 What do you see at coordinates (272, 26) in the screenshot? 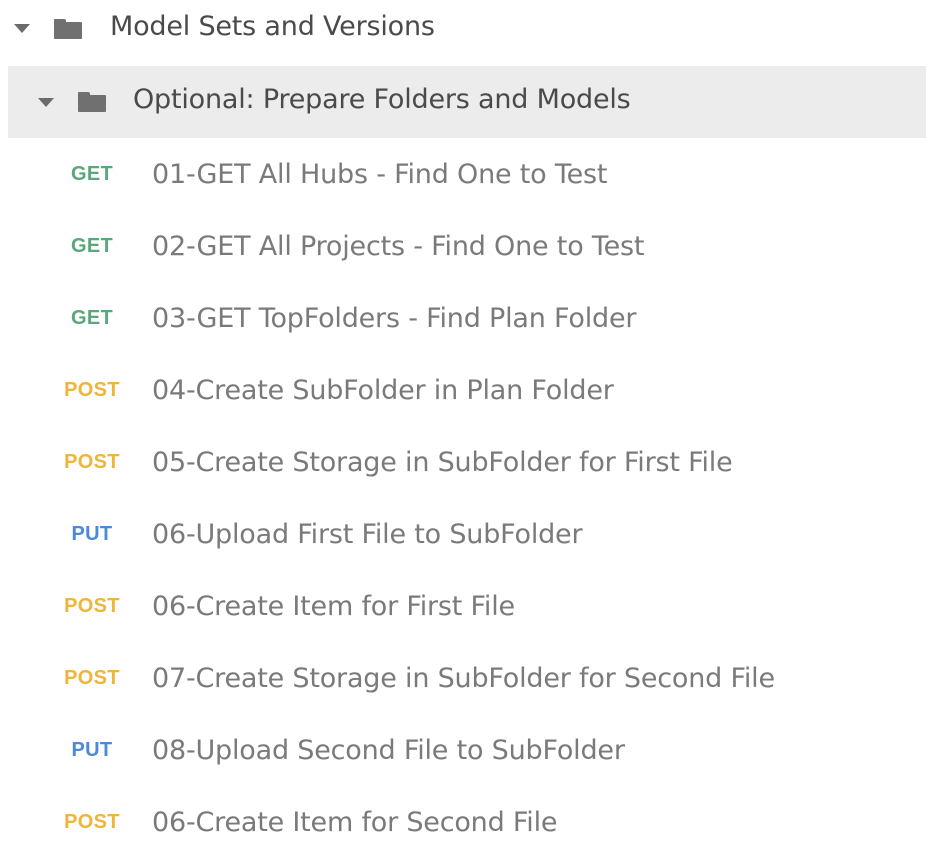
I see `collection-label: Model Sets and Versions` at bounding box center [272, 26].